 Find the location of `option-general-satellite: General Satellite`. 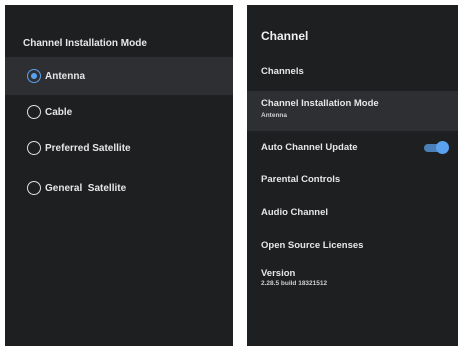

option-general-satellite: General Satellite is located at coordinates (119, 188).